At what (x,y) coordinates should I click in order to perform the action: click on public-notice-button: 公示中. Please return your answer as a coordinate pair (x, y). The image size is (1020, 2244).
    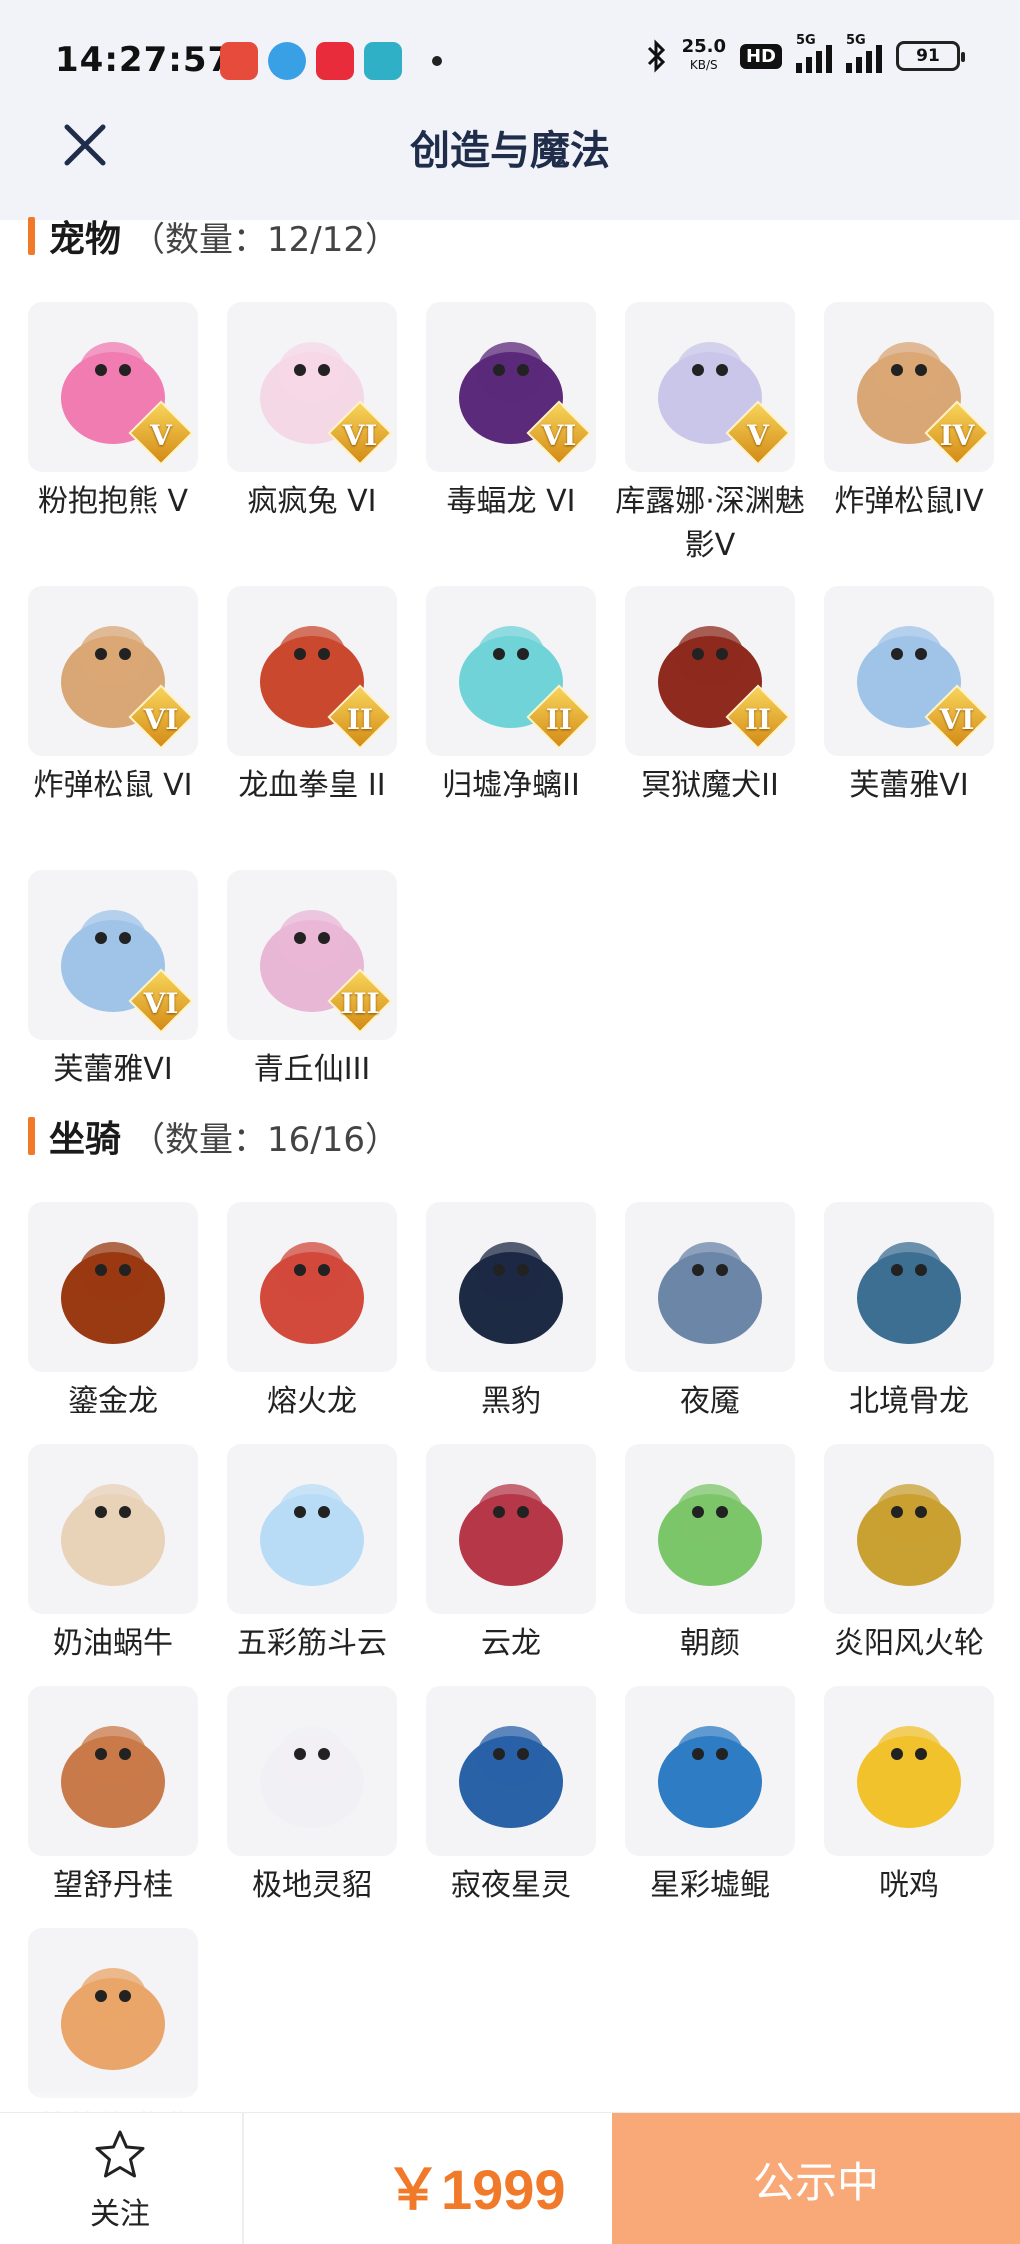
    Looking at the image, I should click on (816, 2178).